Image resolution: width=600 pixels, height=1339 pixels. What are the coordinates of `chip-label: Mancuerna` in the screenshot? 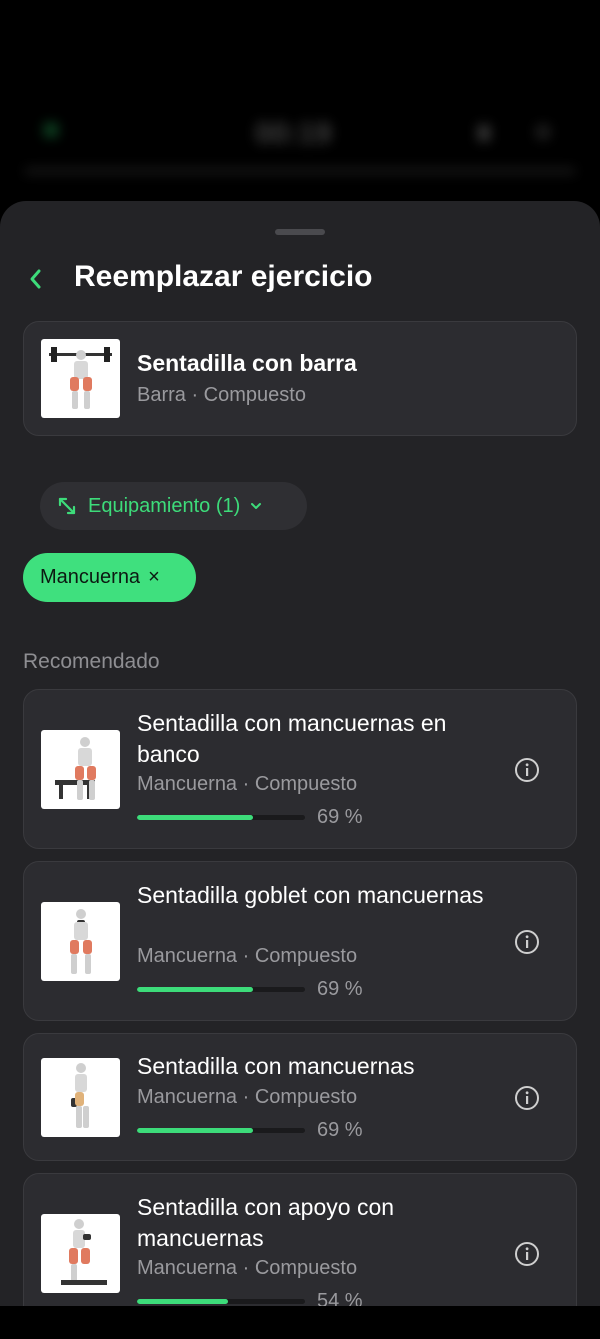 It's located at (90, 577).